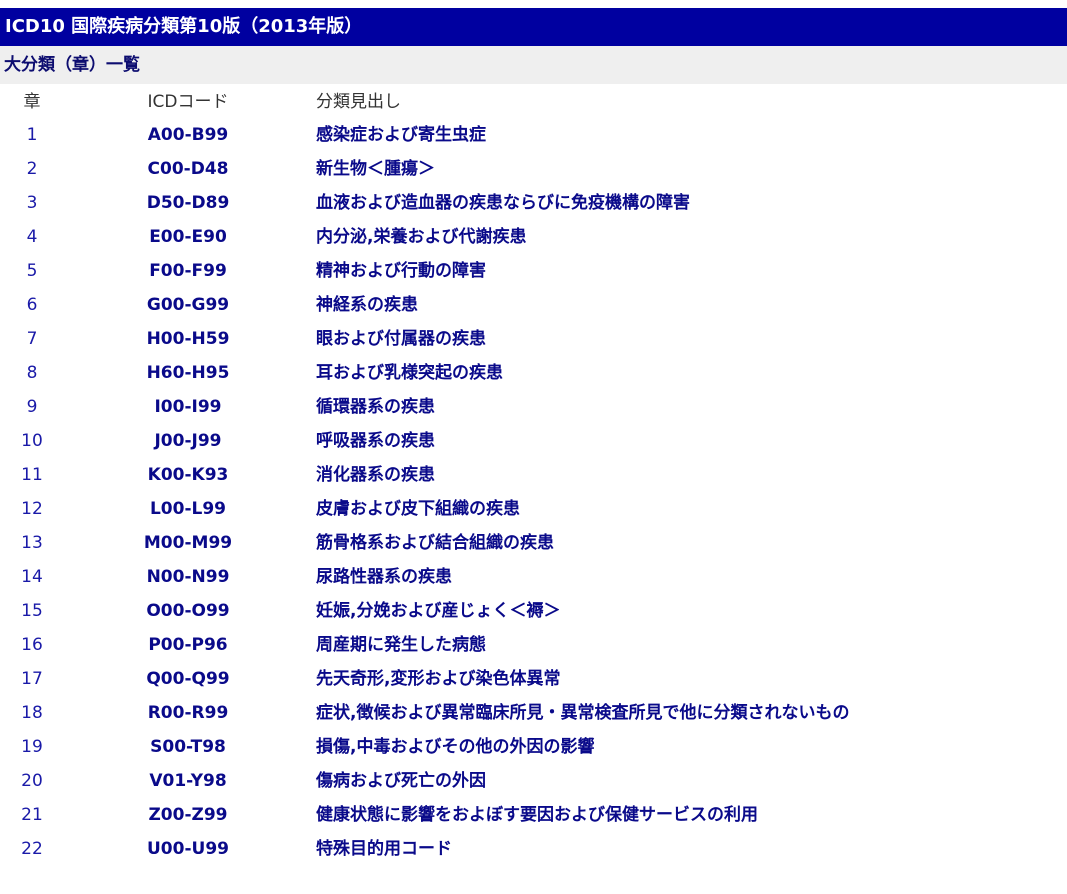 The width and height of the screenshot is (1067, 894). What do you see at coordinates (533, 271) in the screenshot?
I see `table-row: 5 F00-F99 精神および行動の障害` at bounding box center [533, 271].